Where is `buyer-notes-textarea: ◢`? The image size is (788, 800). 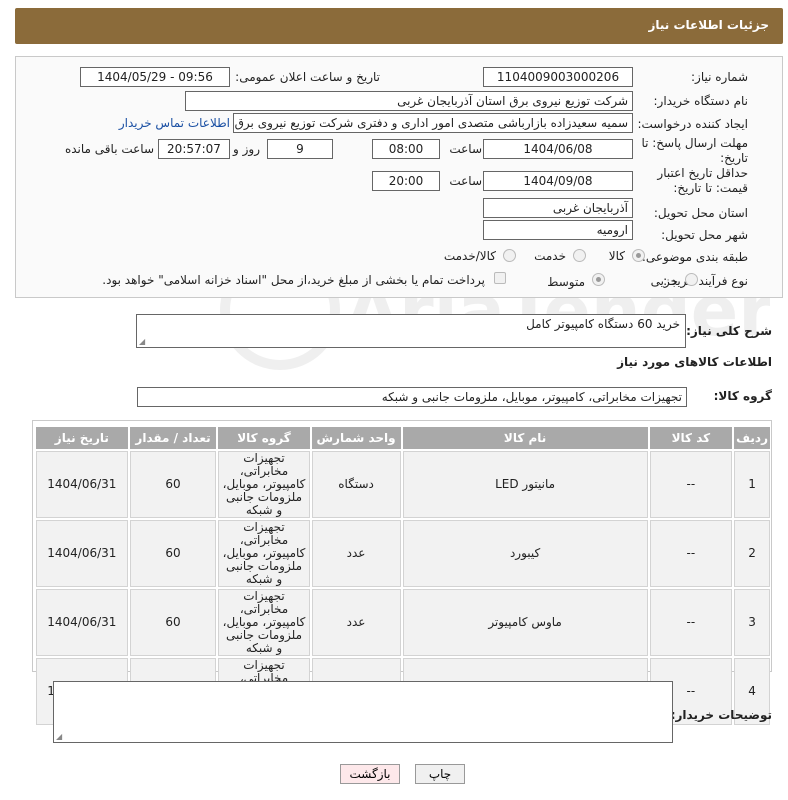
buyer-notes-textarea: ◢ is located at coordinates (363, 712).